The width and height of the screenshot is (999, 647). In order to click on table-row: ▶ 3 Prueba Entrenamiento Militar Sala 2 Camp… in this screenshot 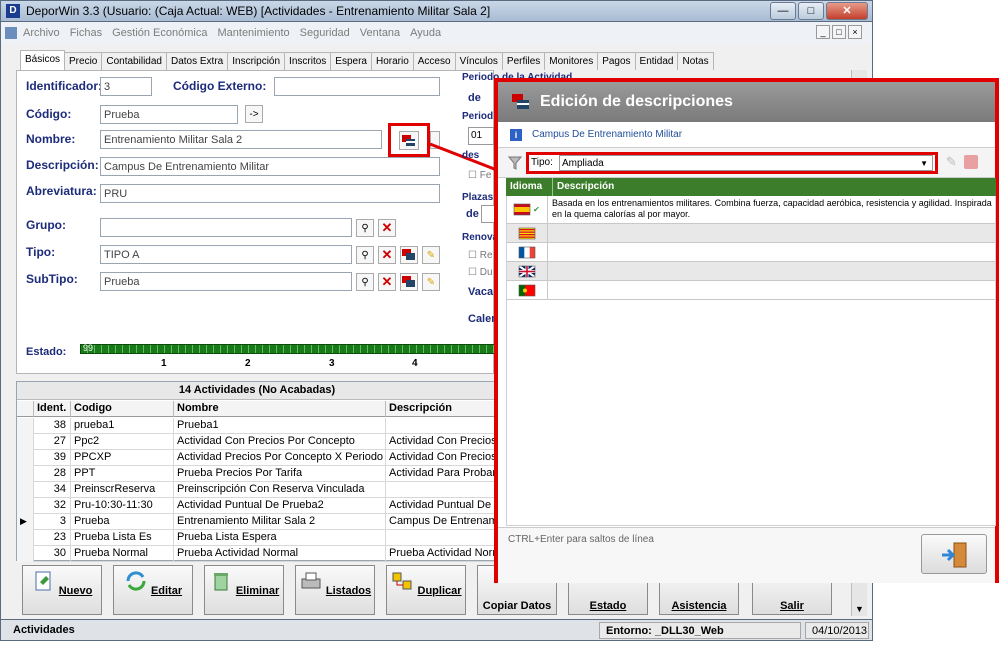, I will do `click(258, 522)`.